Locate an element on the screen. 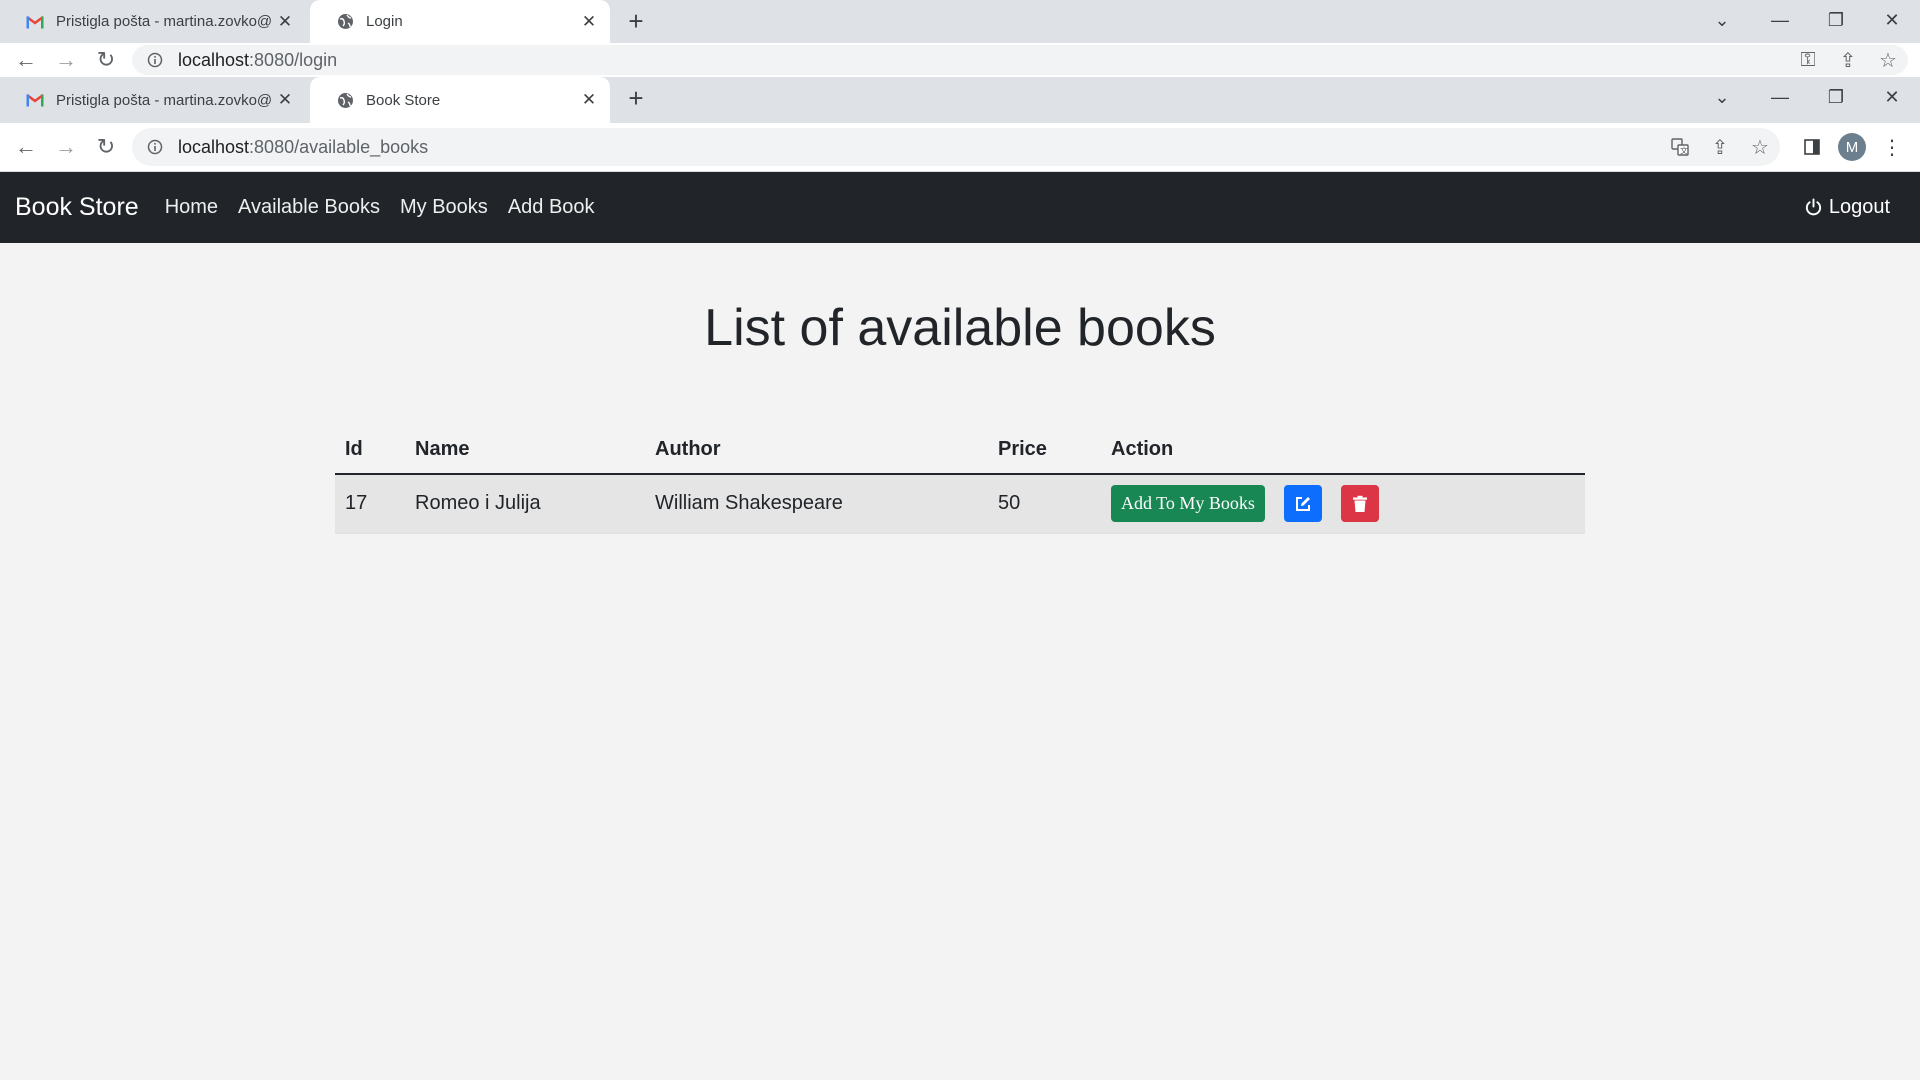 The image size is (1920, 1080). edit-icon is located at coordinates (1302, 503).